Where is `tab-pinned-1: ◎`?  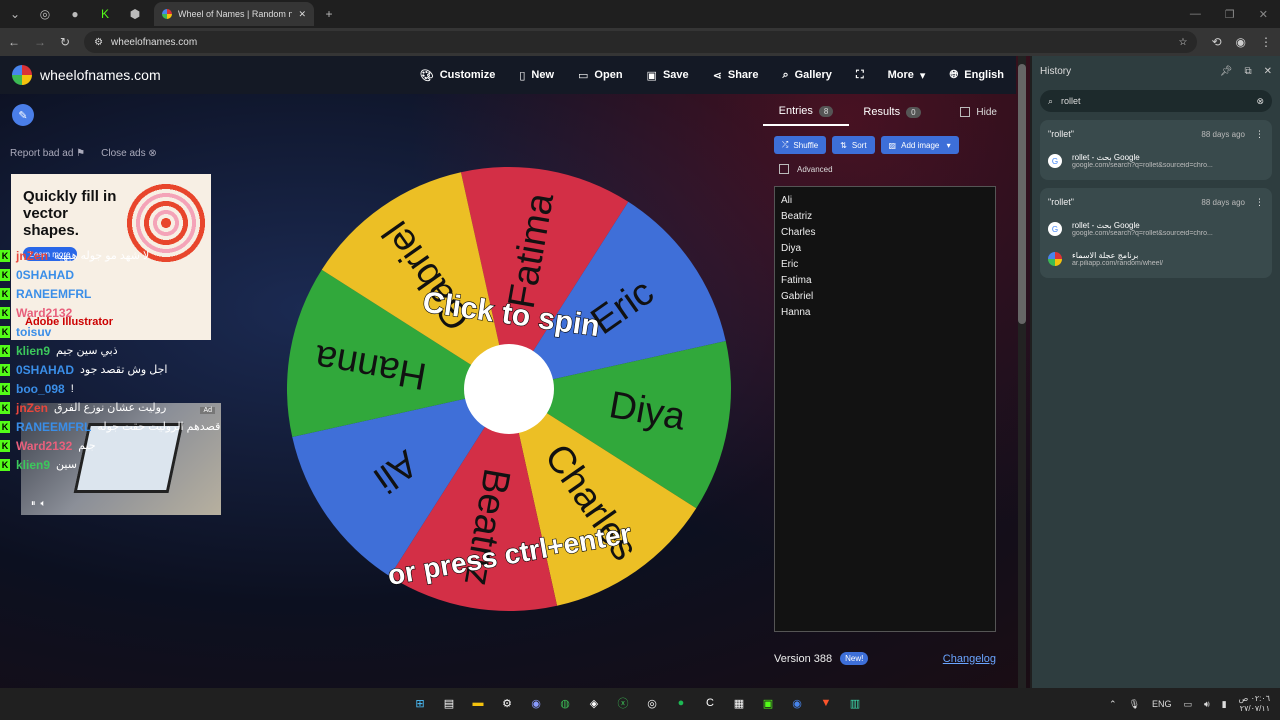
tab-pinned-1: ◎ is located at coordinates (45, 14).